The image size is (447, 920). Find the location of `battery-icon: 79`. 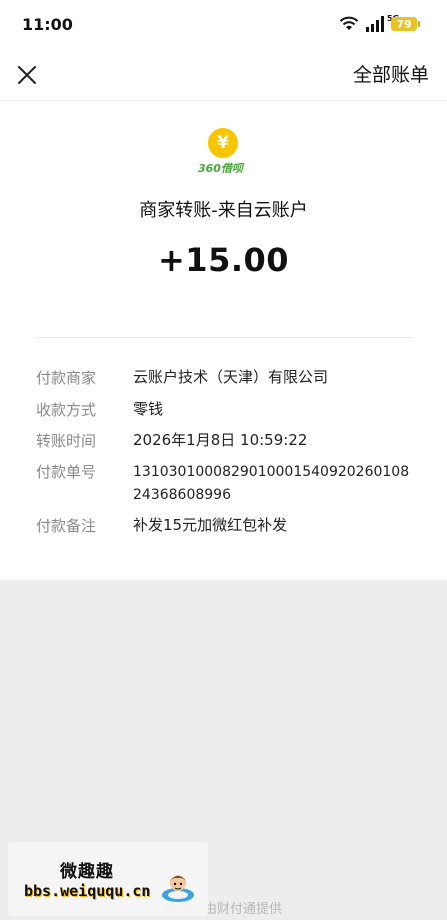

battery-icon: 79 is located at coordinates (405, 24).